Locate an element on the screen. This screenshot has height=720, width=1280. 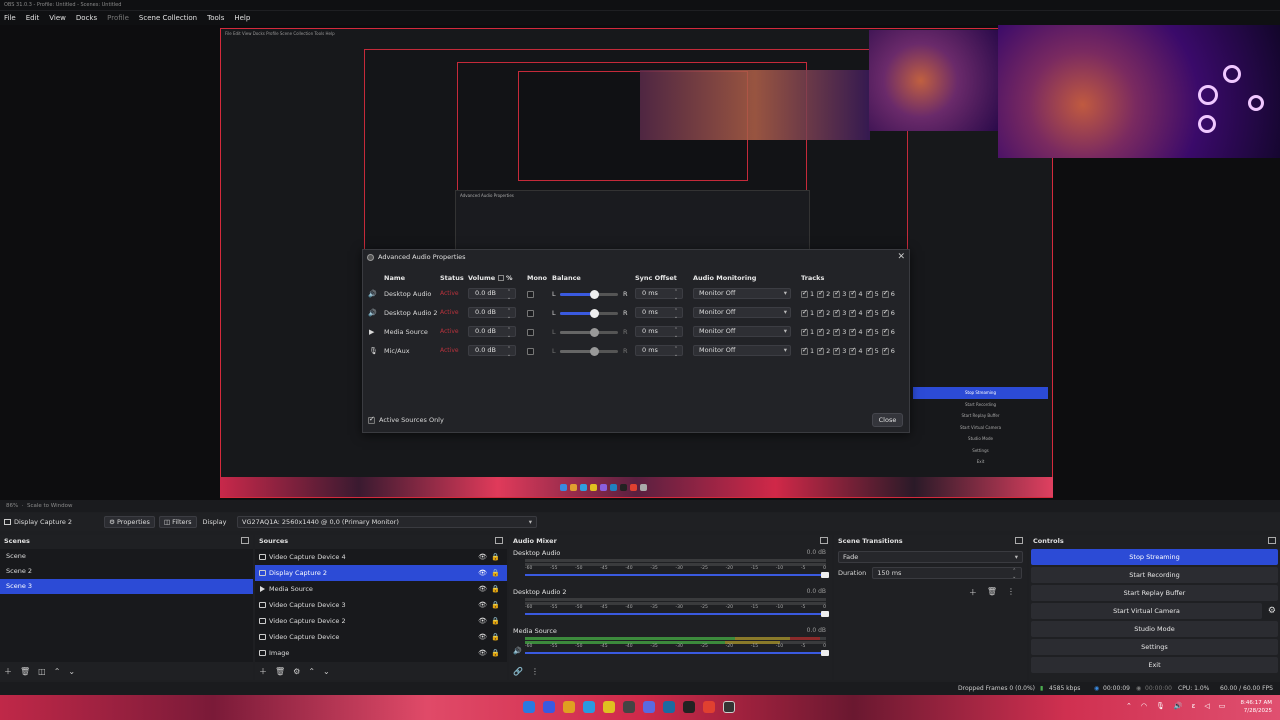
source-item: Display Capture 2 👁 🔒 is located at coordinates (381, 573).